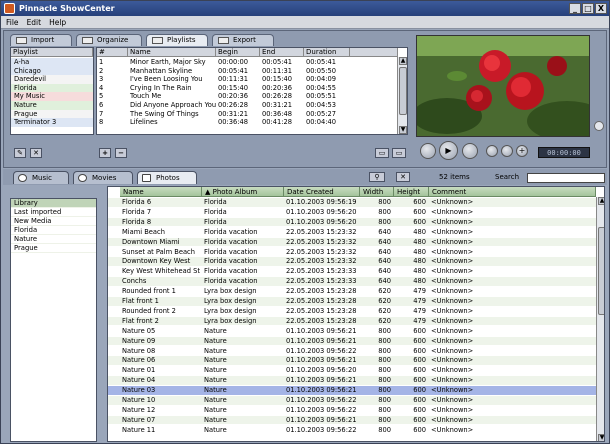 The image size is (610, 444). I want to click on tab-export: Export, so click(243, 40).